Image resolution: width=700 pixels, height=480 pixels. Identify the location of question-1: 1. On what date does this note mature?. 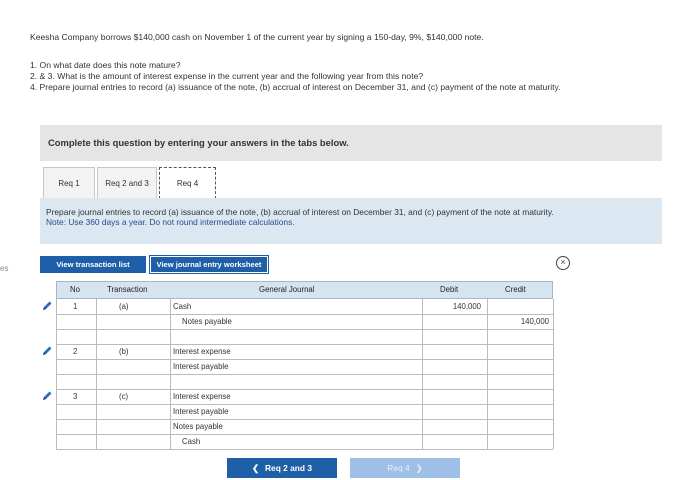
(105, 65).